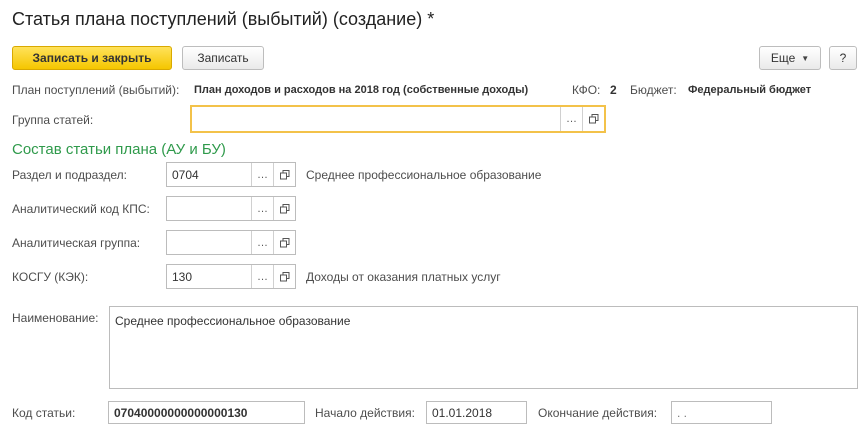 The width and height of the screenshot is (866, 437). Describe the element at coordinates (783, 58) in the screenshot. I see `more-label: Еще` at that location.